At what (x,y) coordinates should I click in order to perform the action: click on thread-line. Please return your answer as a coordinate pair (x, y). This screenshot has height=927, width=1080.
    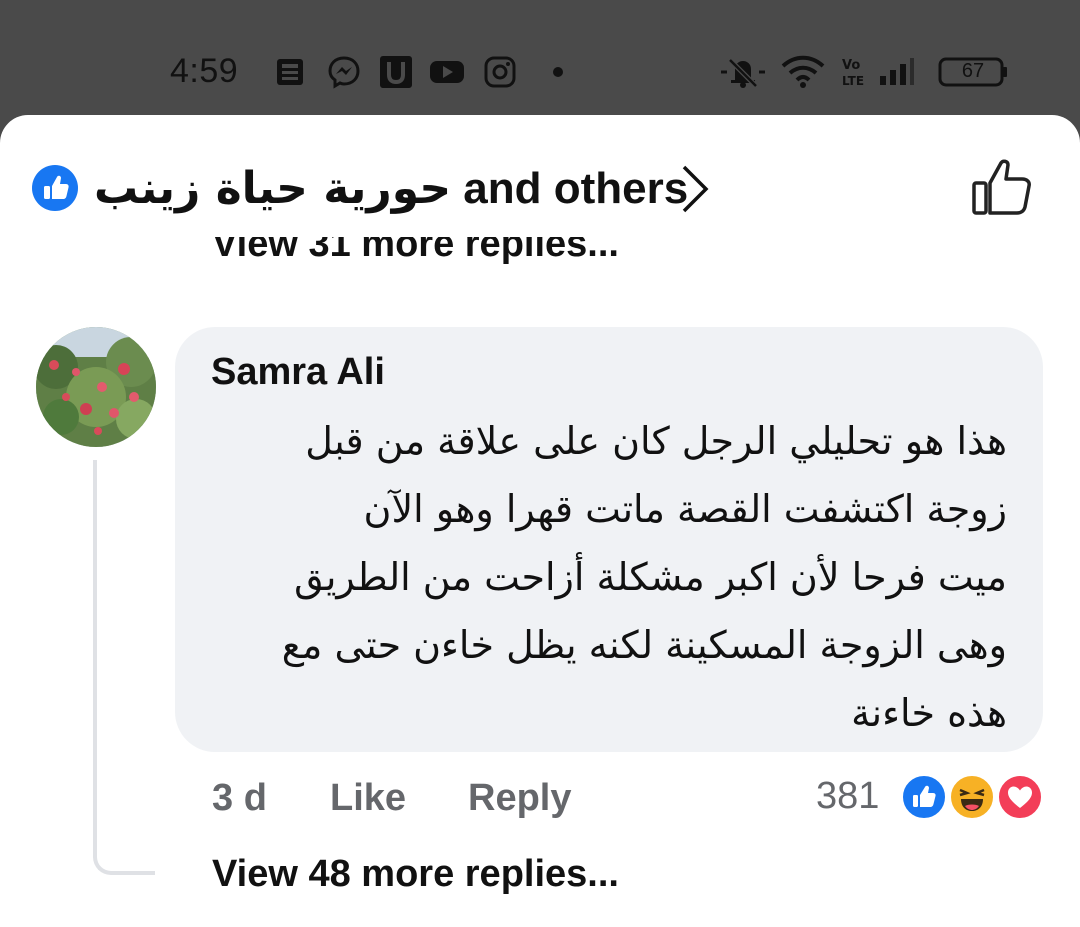
    Looking at the image, I should click on (124, 667).